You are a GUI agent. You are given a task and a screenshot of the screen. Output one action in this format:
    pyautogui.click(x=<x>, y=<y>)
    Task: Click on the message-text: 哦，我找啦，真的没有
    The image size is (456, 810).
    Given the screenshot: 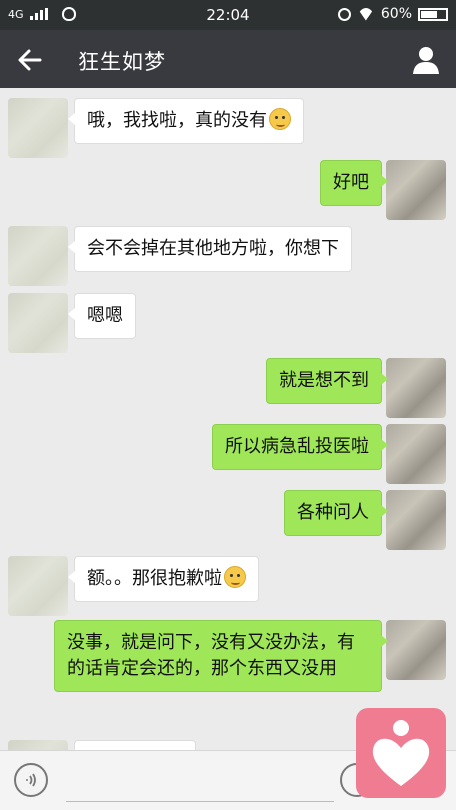 What is the action you would take?
    pyautogui.click(x=177, y=120)
    